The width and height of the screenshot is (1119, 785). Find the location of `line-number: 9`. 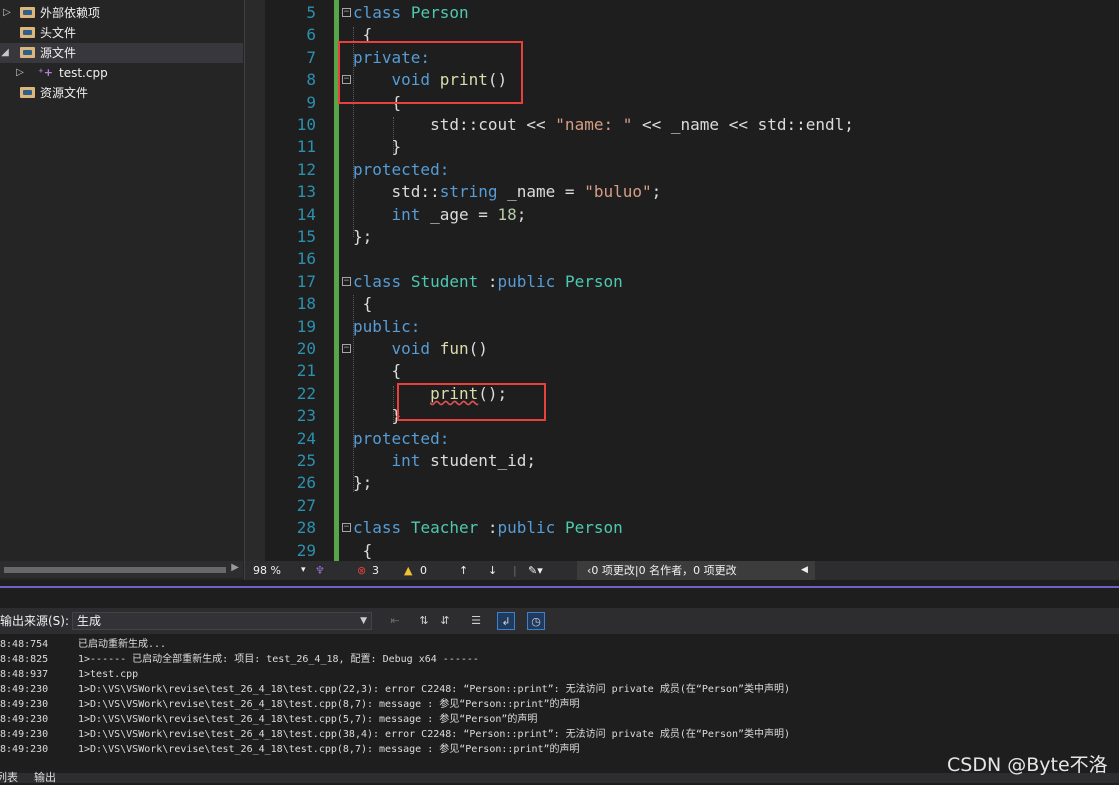

line-number: 9 is located at coordinates (311, 102).